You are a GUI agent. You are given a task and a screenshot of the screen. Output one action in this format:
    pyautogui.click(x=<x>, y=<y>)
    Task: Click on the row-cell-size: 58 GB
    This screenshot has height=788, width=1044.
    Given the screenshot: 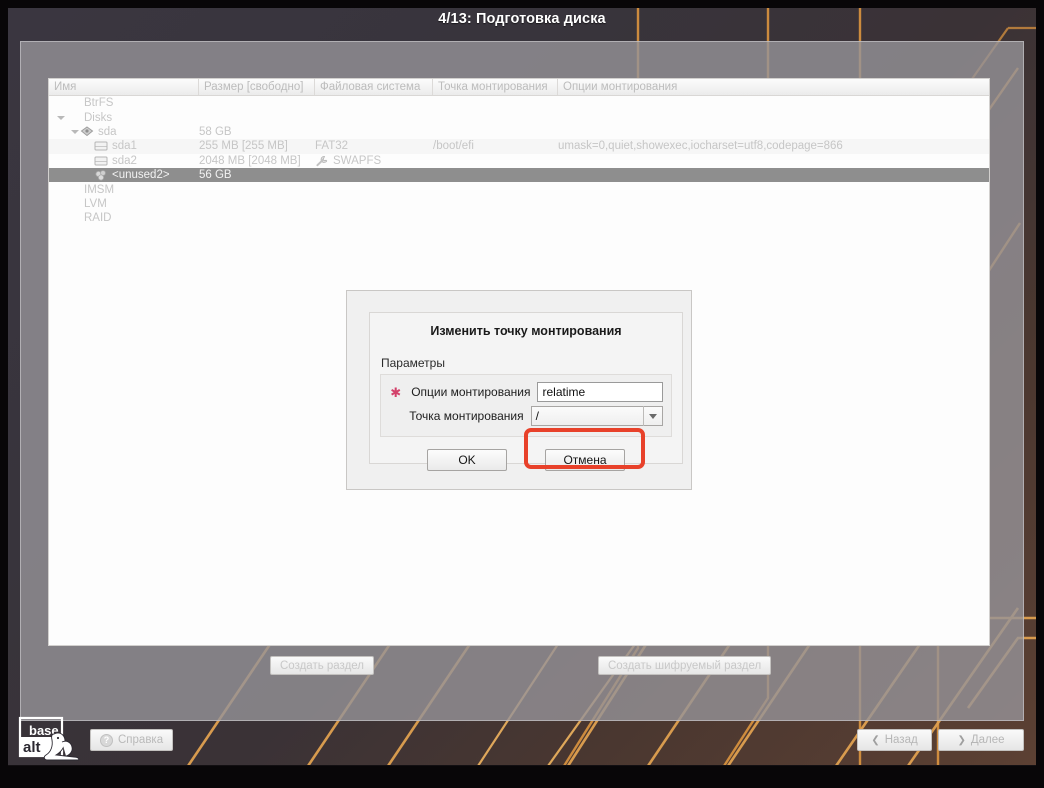 What is the action you would take?
    pyautogui.click(x=257, y=132)
    